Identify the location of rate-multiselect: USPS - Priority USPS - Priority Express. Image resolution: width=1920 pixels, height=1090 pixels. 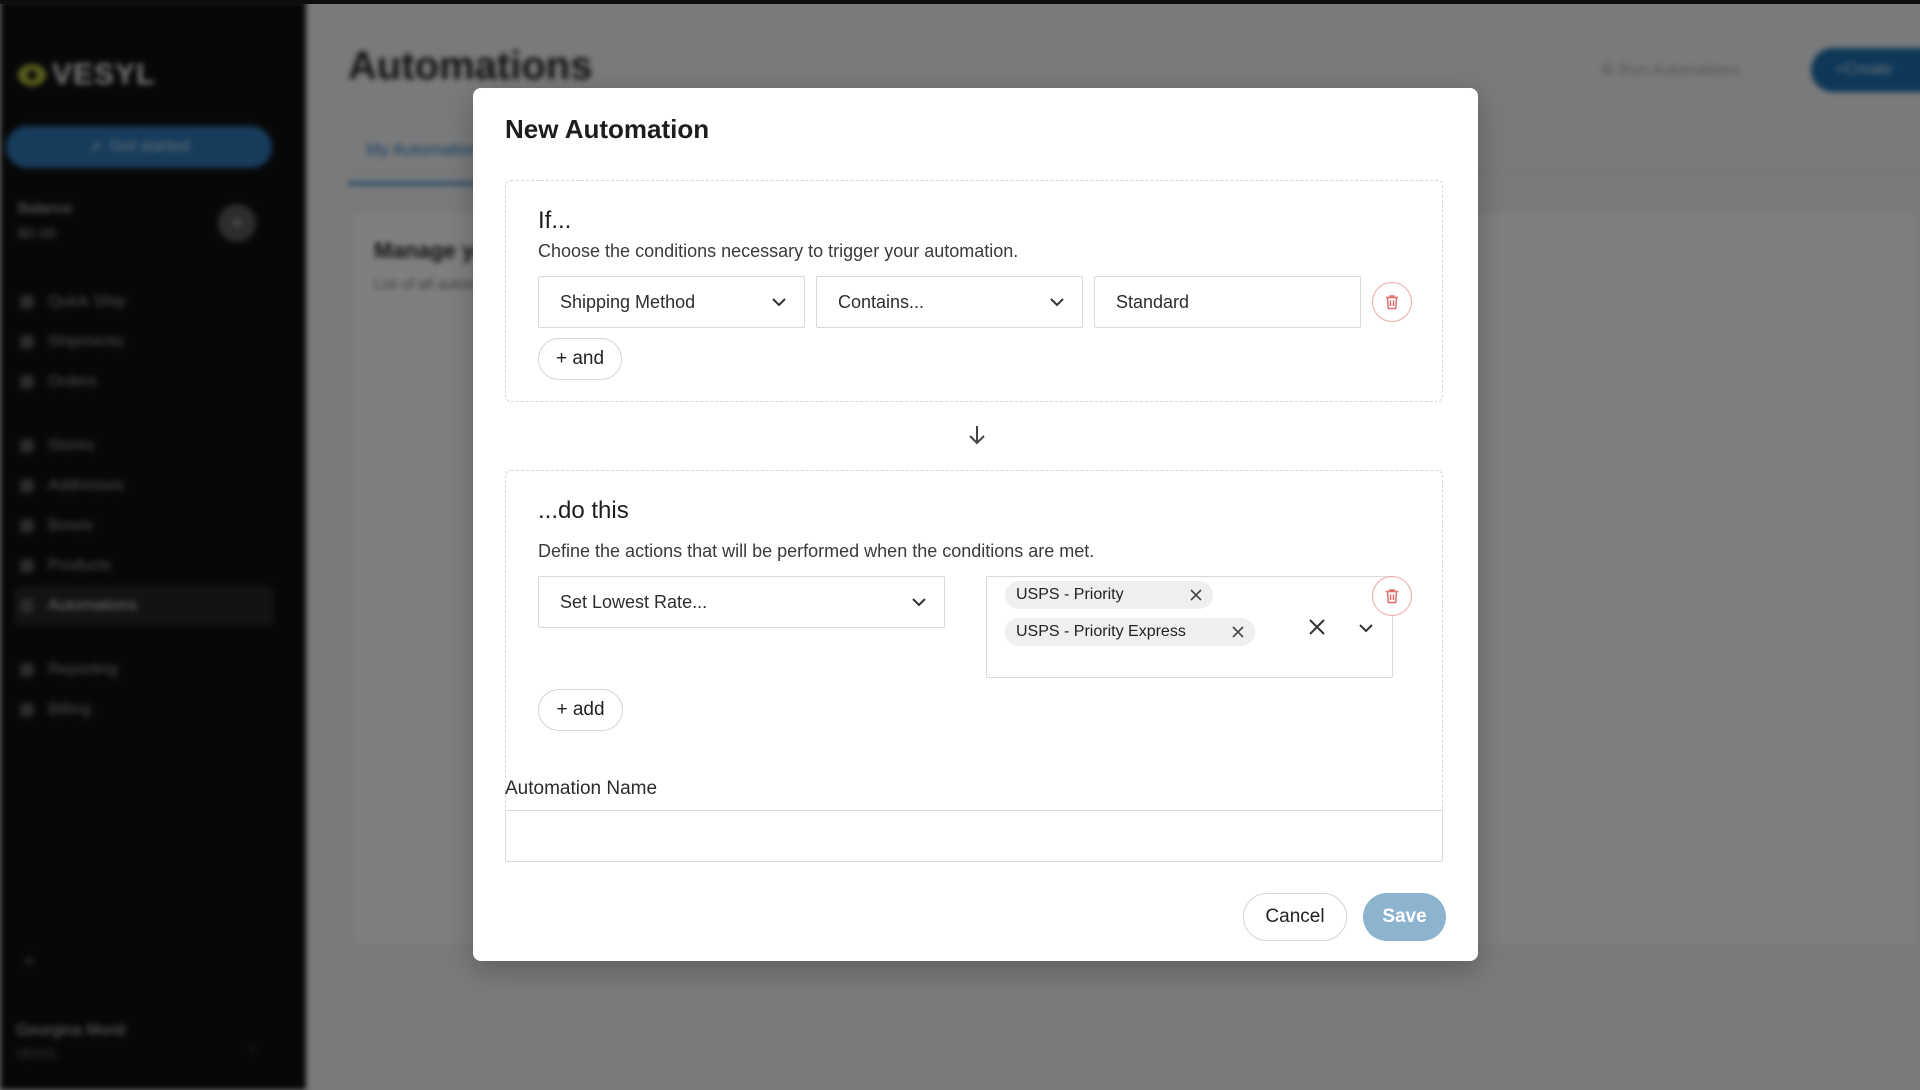
(1189, 627).